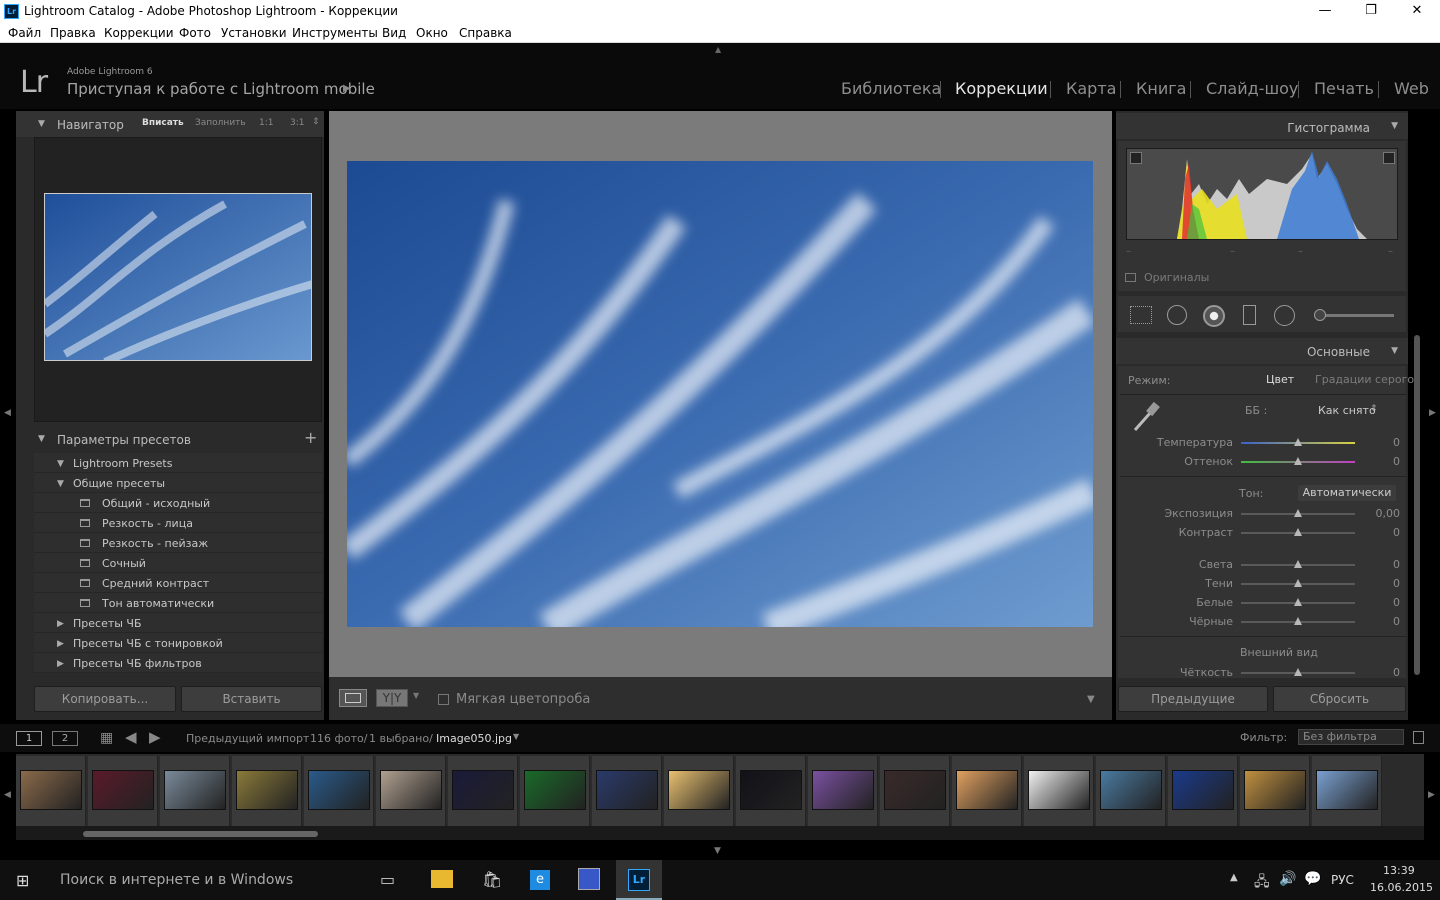 The width and height of the screenshot is (1440, 900). Describe the element at coordinates (178, 483) in the screenshot. I see `preset-row: ▼ Общие пресеты` at that location.